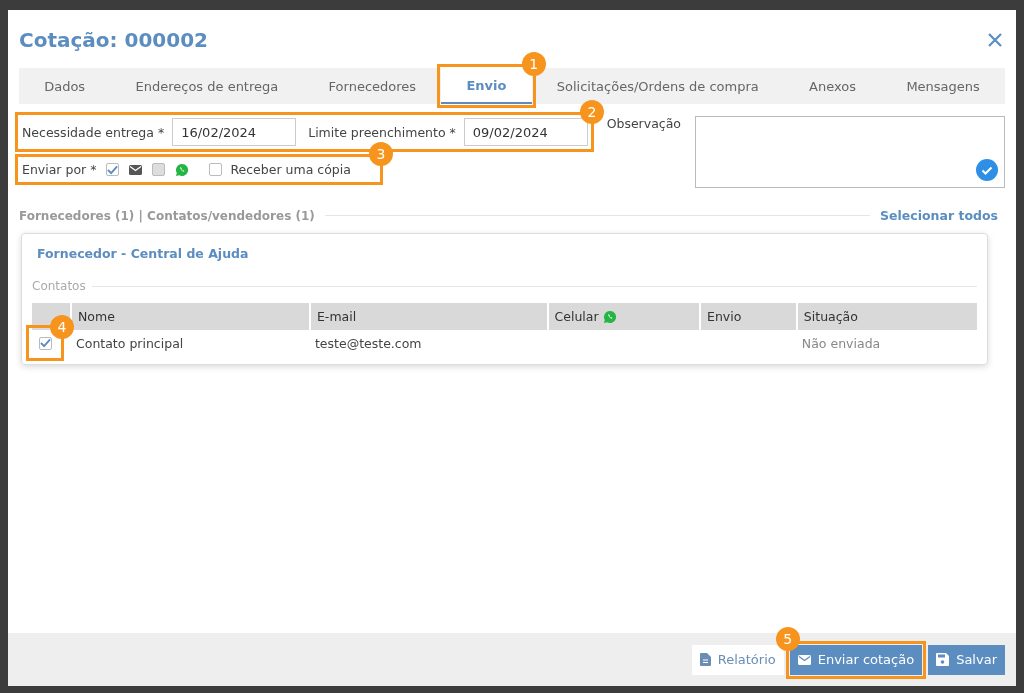 The image size is (1024, 693). Describe the element at coordinates (189, 316) in the screenshot. I see `column-header: Nome` at that location.